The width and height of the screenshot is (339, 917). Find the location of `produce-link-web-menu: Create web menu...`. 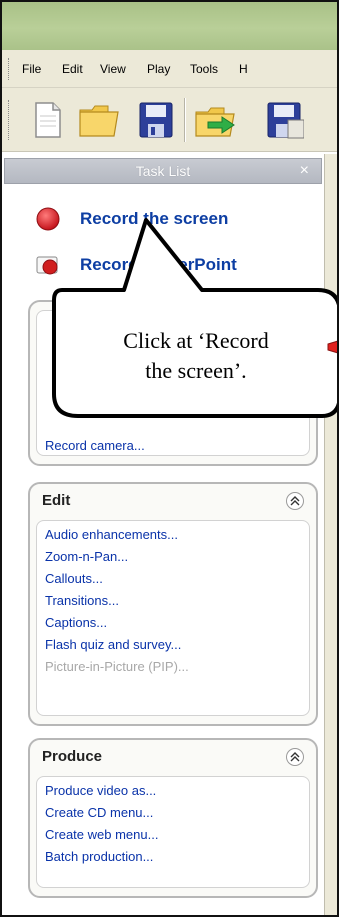

produce-link-web-menu: Create web menu... is located at coordinates (101, 834).